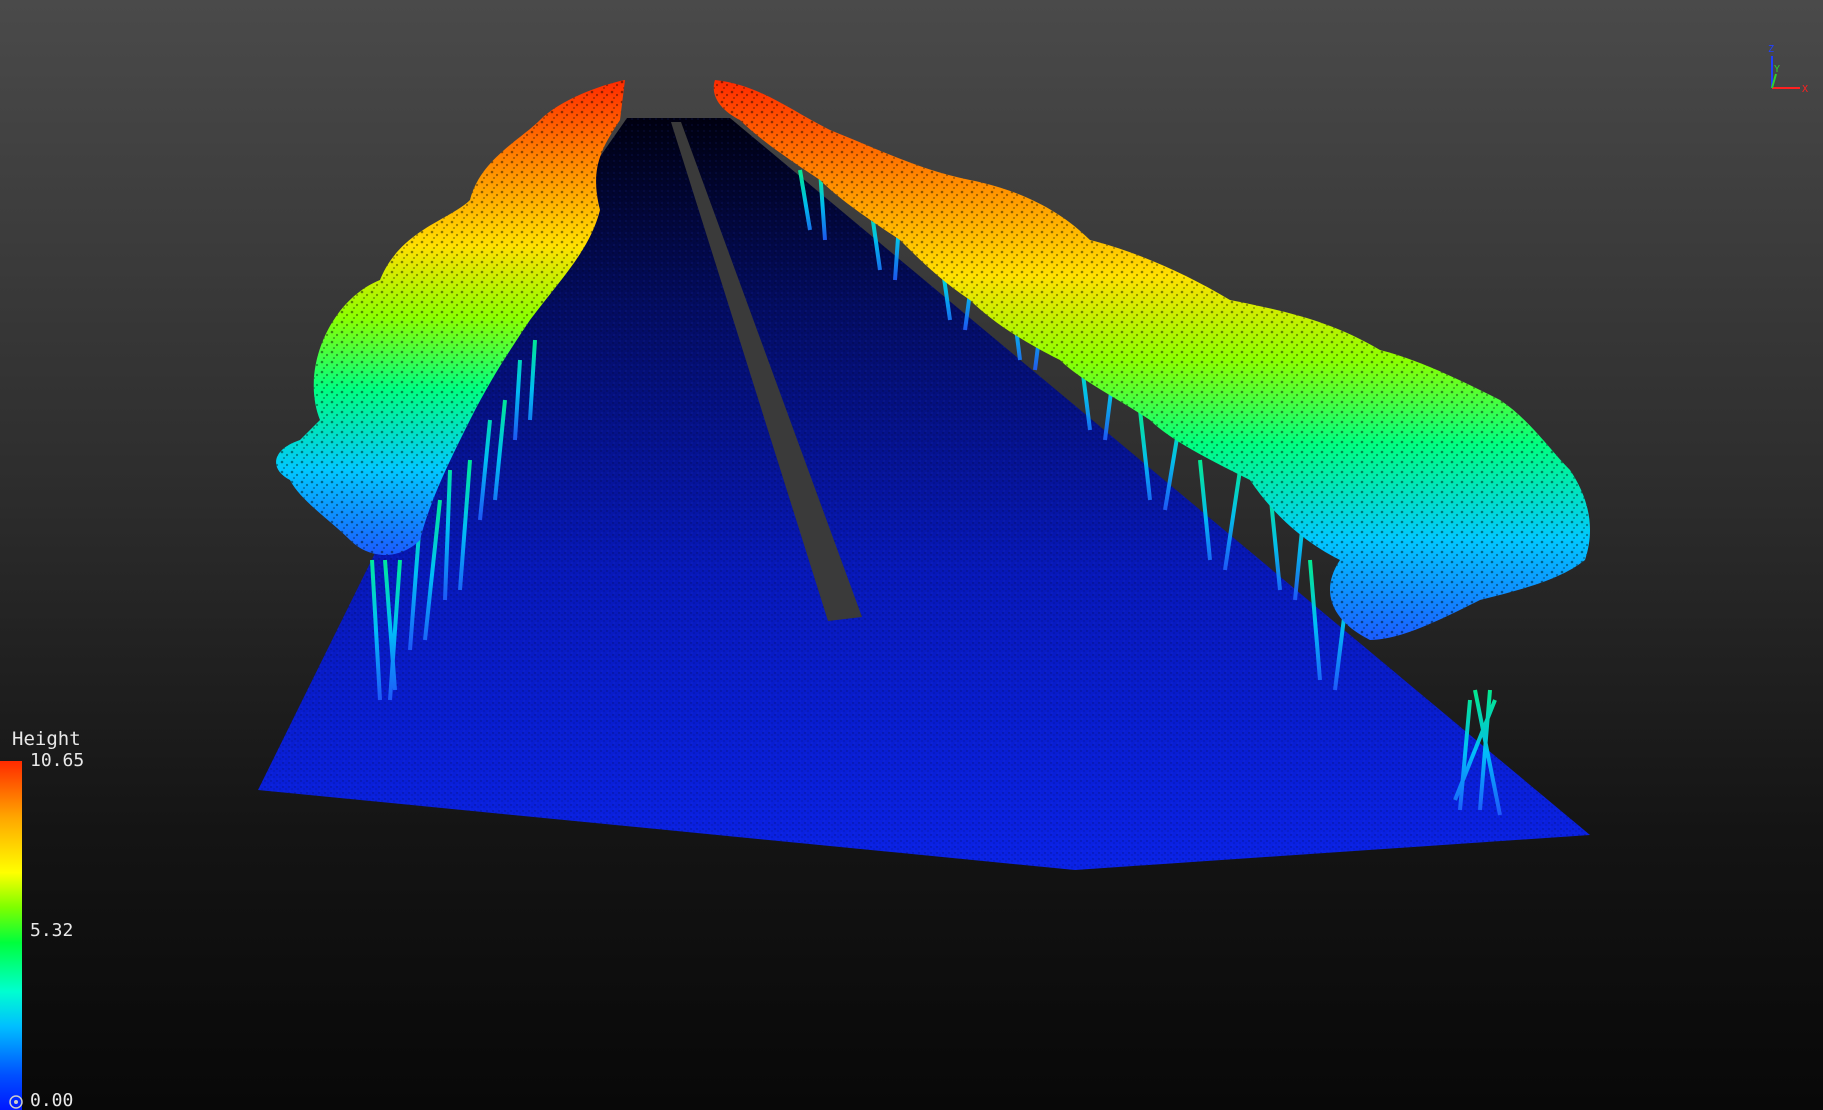  Describe the element at coordinates (70, 919) in the screenshot. I see `height-legend: Height 10.65 5.32 0.00` at that location.